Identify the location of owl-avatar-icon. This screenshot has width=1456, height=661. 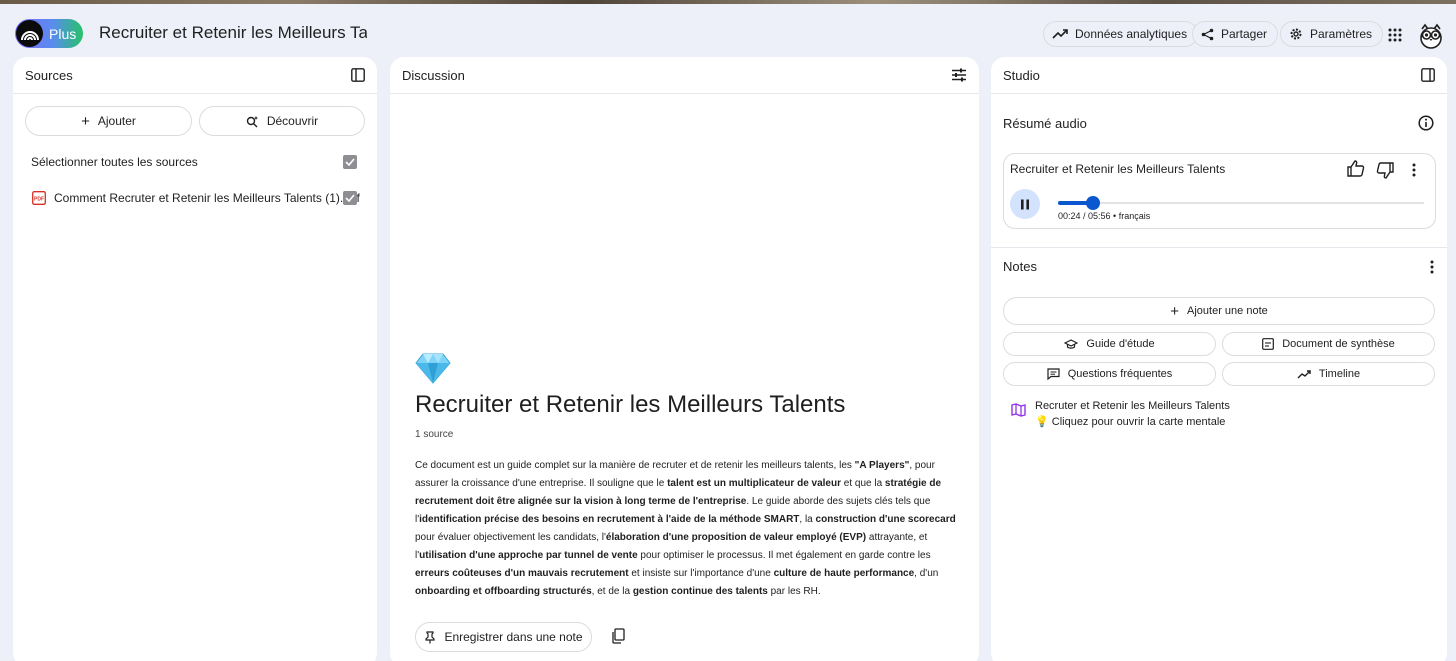
(1431, 38).